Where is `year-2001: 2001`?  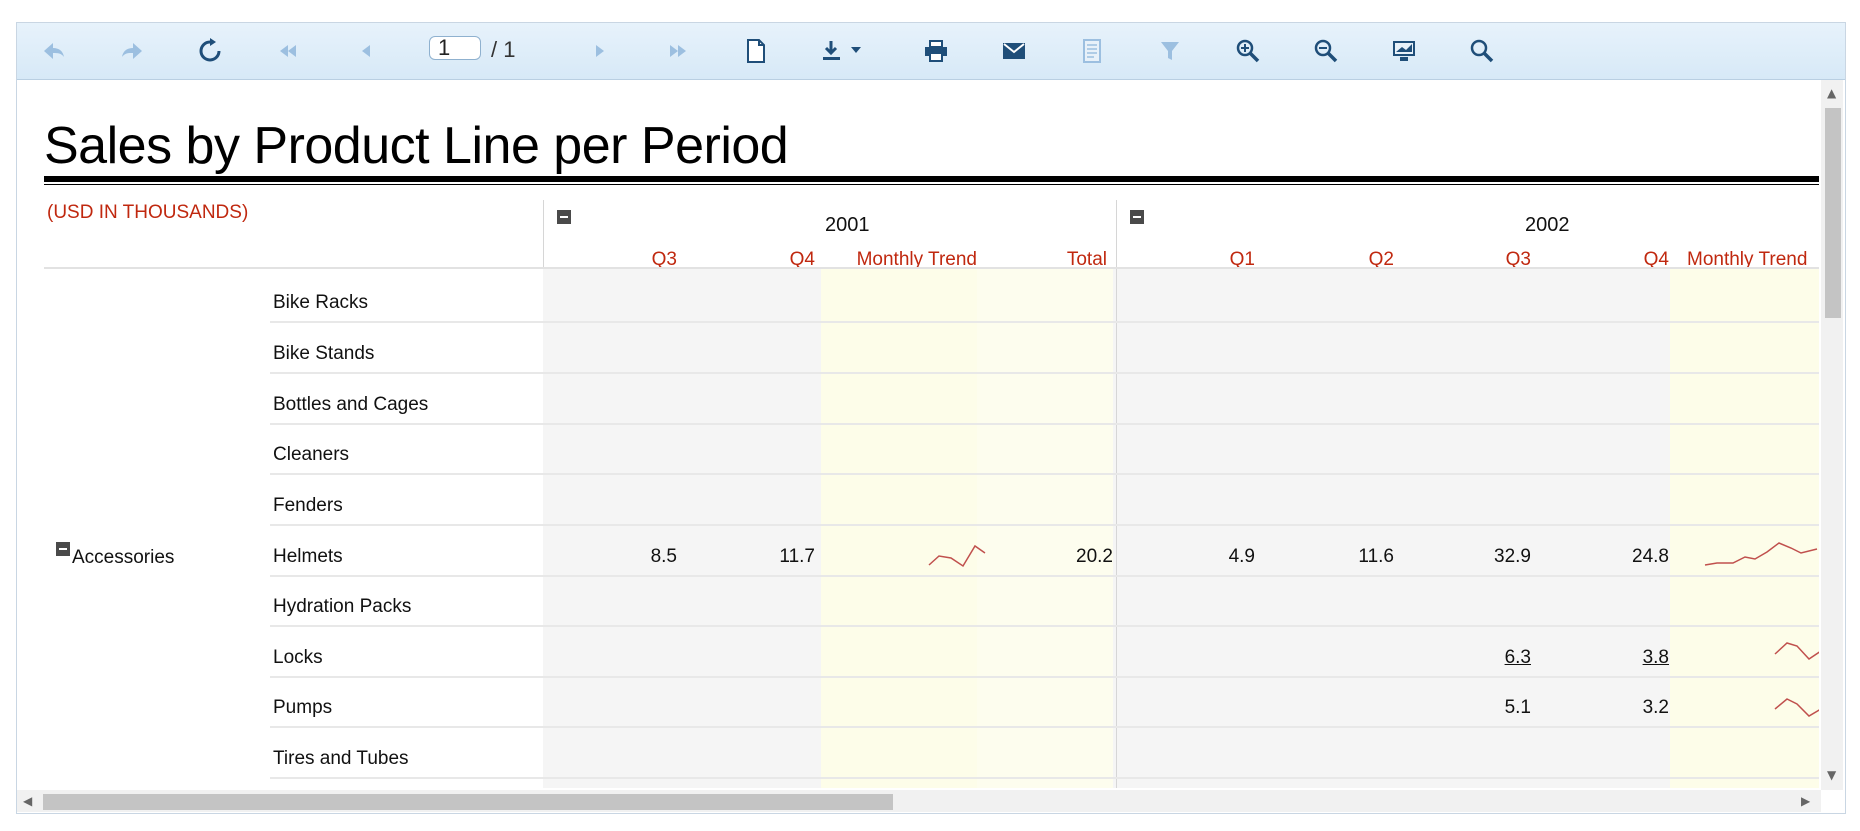
year-2001: 2001 is located at coordinates (847, 225).